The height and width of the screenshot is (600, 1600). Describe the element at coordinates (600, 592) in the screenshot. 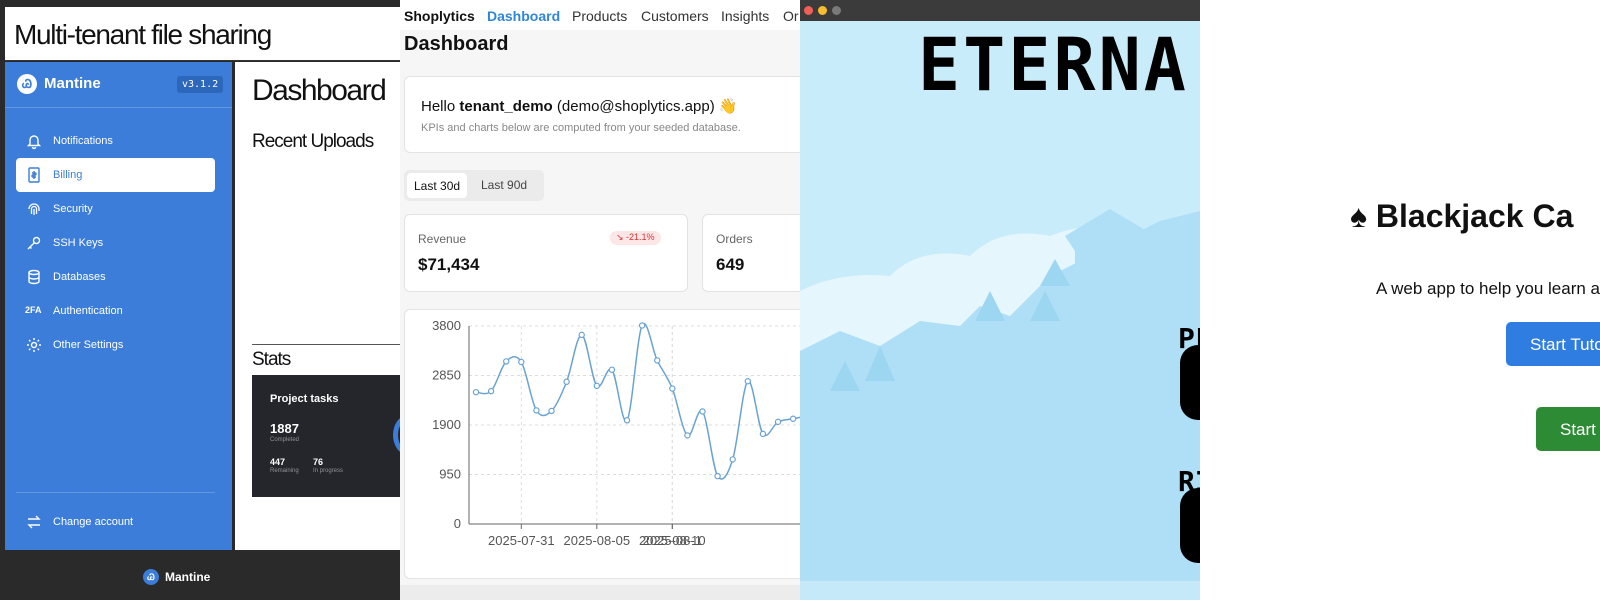

I see `page-bottom` at that location.